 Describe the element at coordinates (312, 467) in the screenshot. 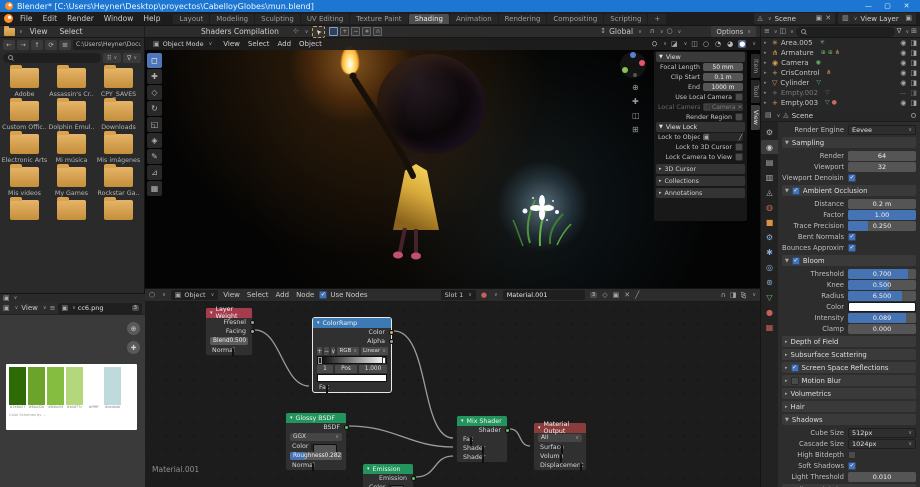

I see `glossy-normal-socket` at that location.